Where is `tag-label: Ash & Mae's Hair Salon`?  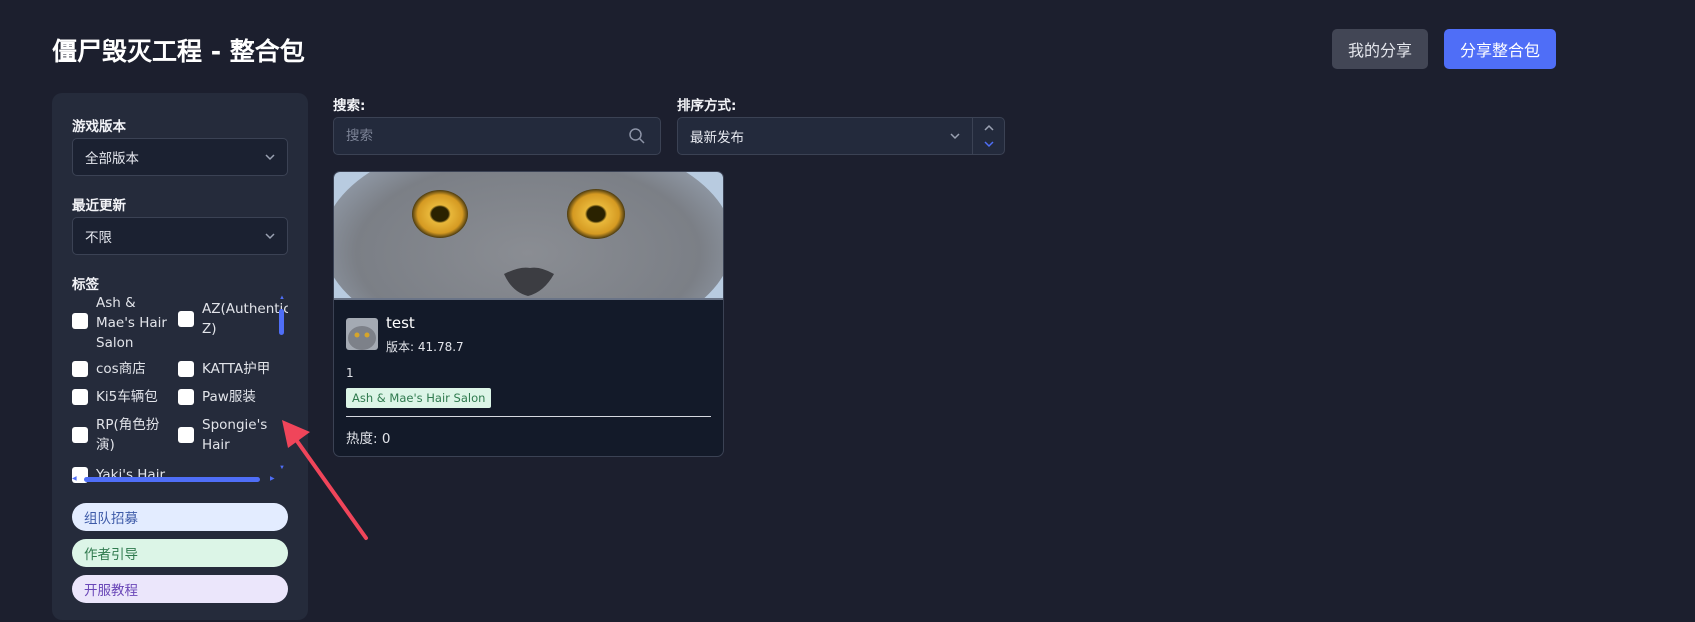 tag-label: Ash & Mae's Hair Salon is located at coordinates (131, 323).